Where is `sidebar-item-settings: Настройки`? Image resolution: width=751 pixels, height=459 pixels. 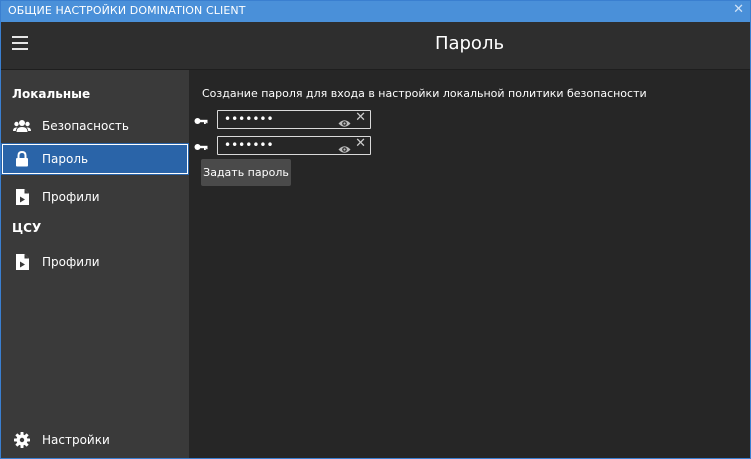 sidebar-item-settings: Настройки is located at coordinates (95, 440).